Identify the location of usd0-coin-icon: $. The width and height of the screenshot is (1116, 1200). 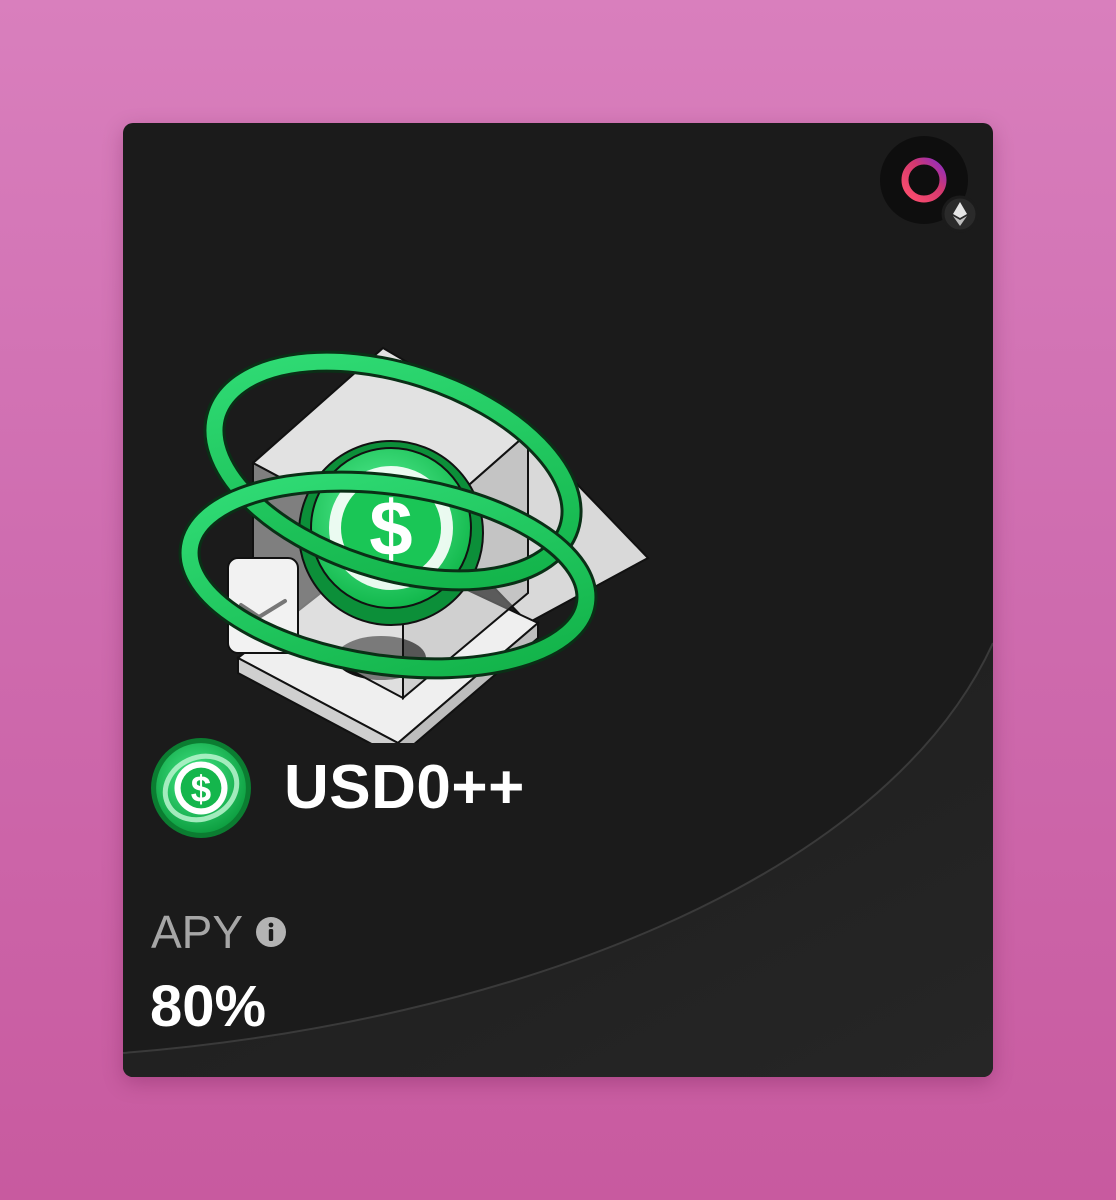
(201, 788).